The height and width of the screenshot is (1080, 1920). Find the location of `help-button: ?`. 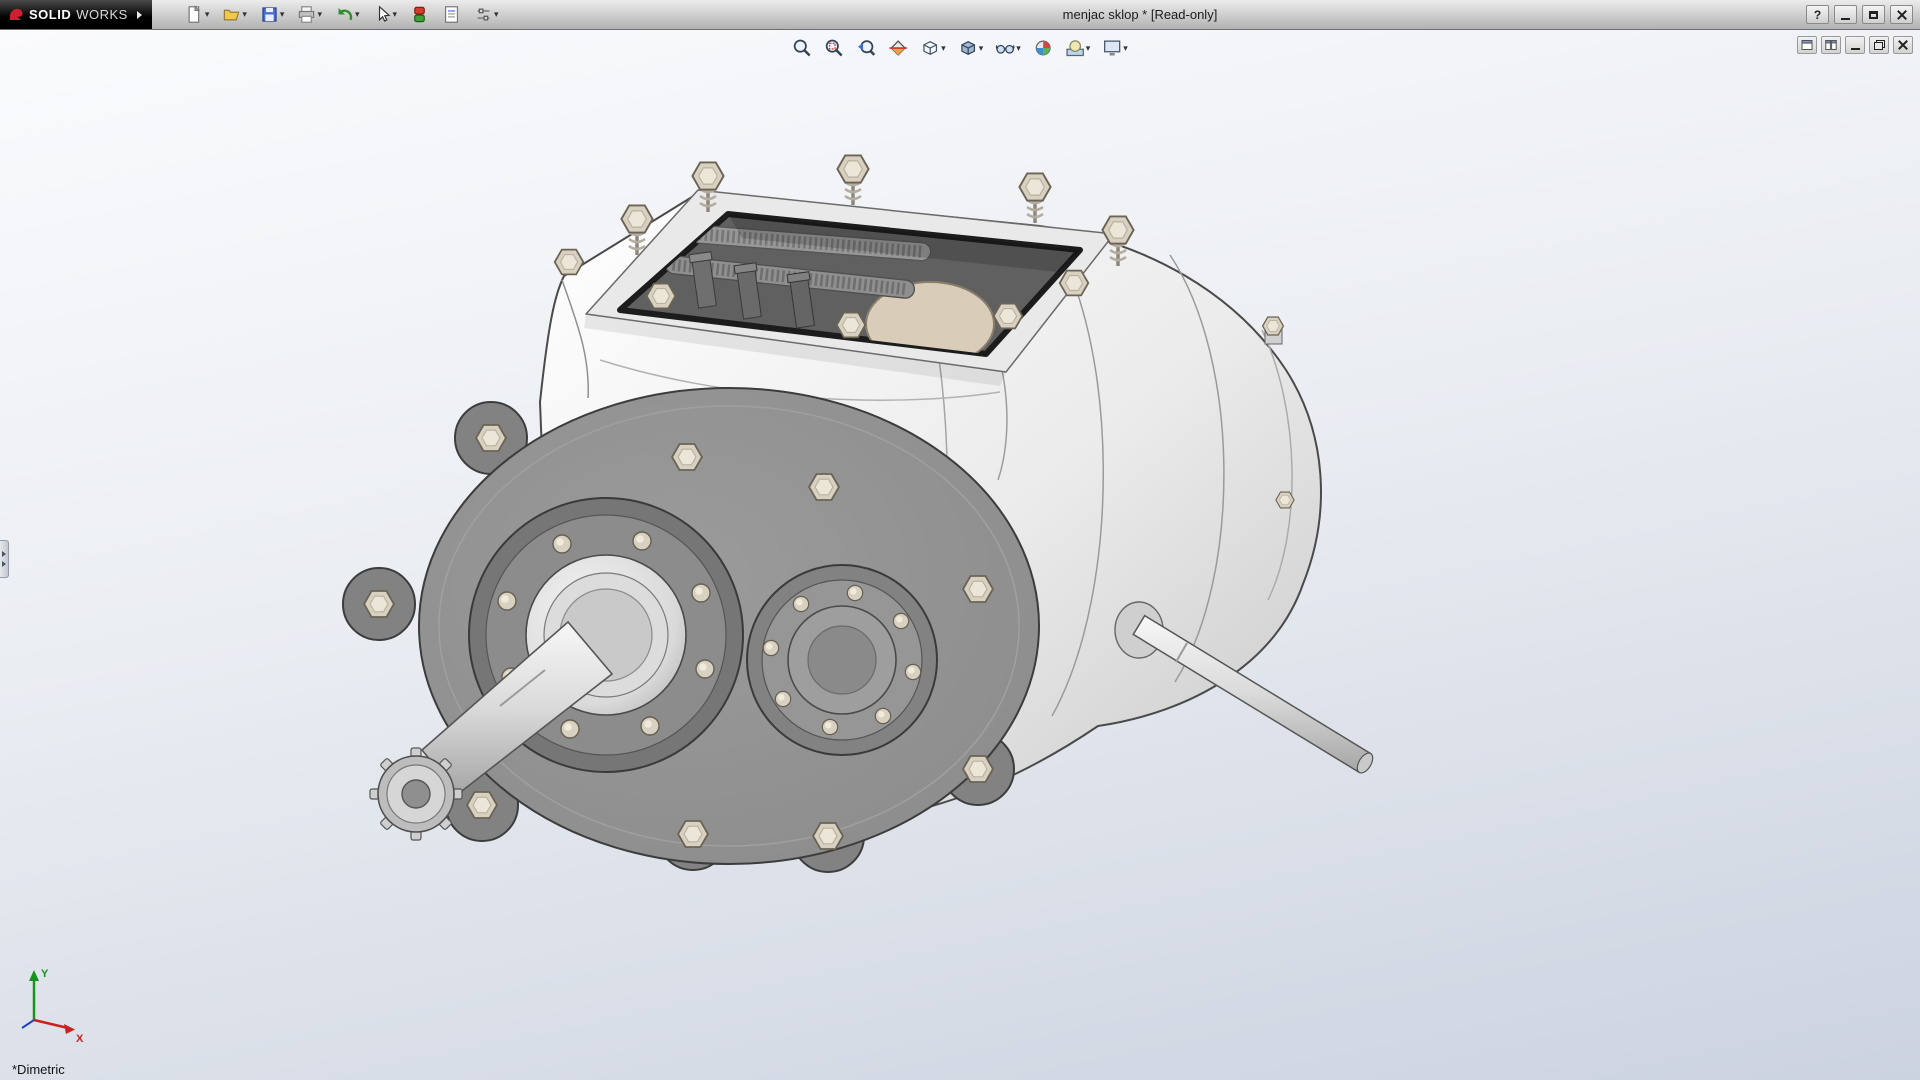

help-button: ? is located at coordinates (1817, 14).